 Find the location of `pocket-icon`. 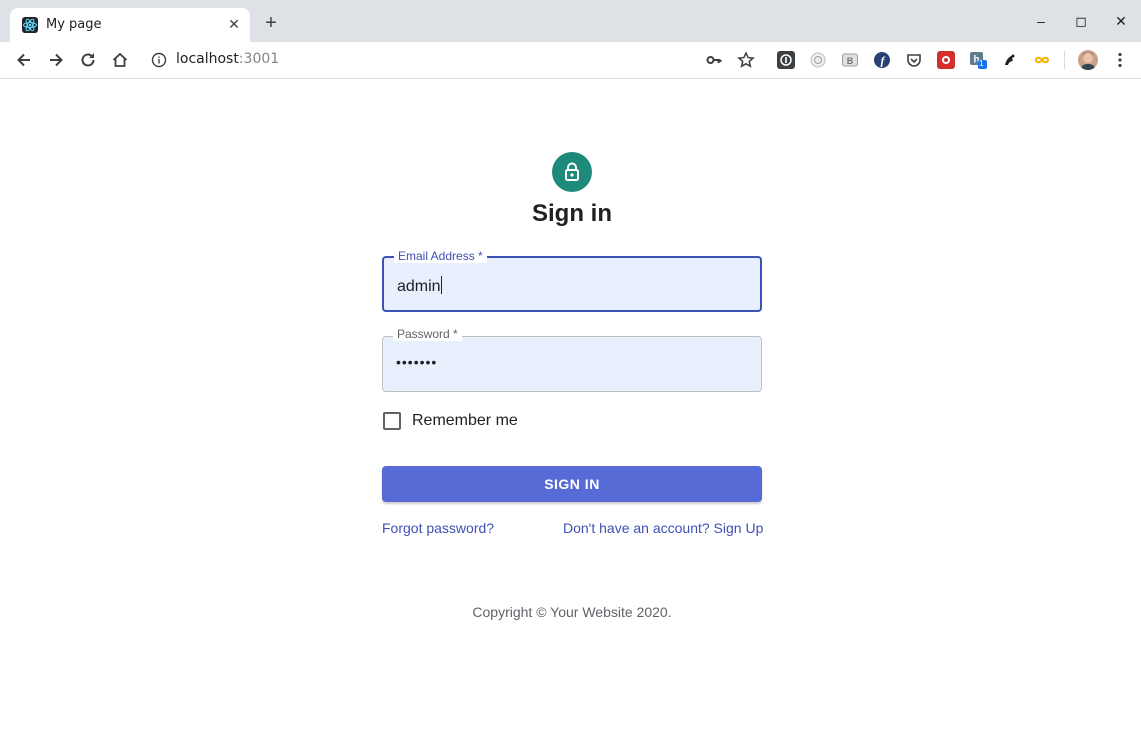

pocket-icon is located at coordinates (914, 60).